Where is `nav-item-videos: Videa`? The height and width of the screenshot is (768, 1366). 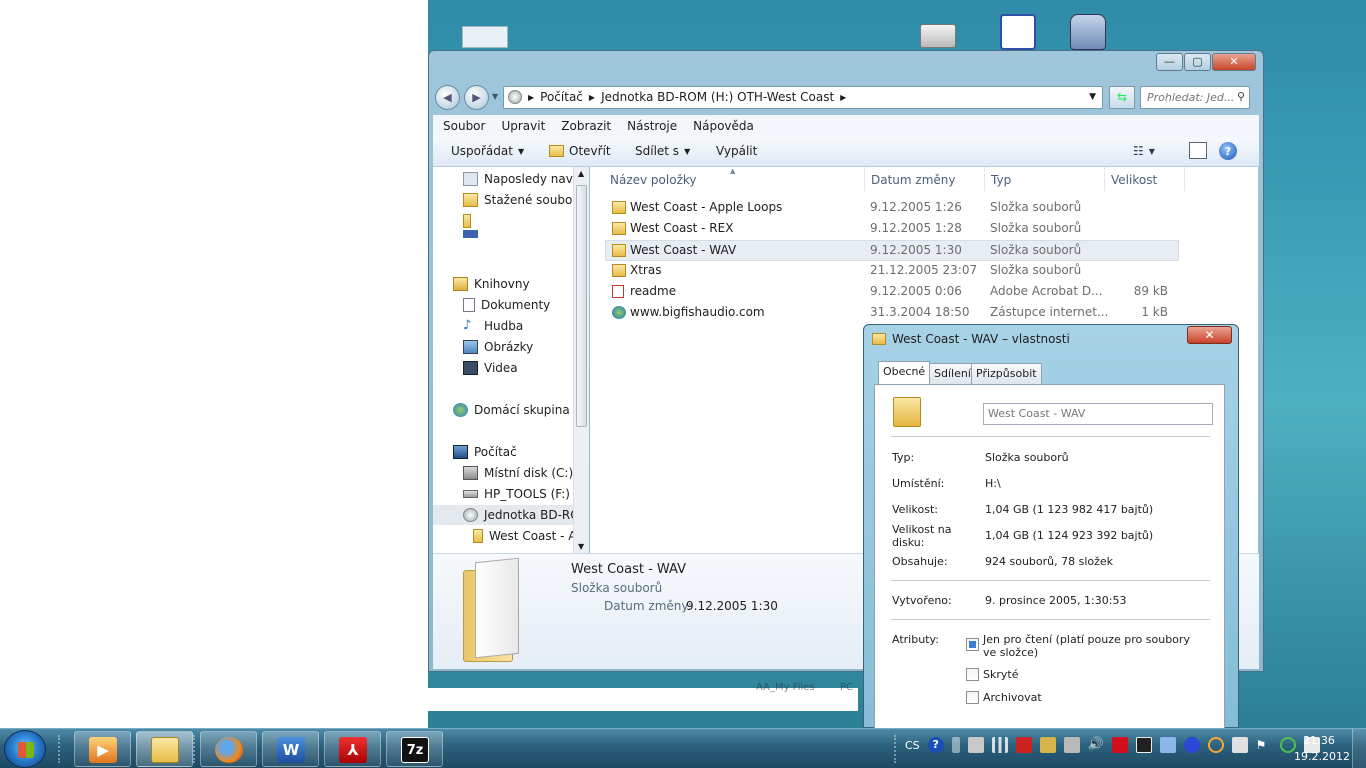
nav-item-videos: Videa is located at coordinates (490, 368).